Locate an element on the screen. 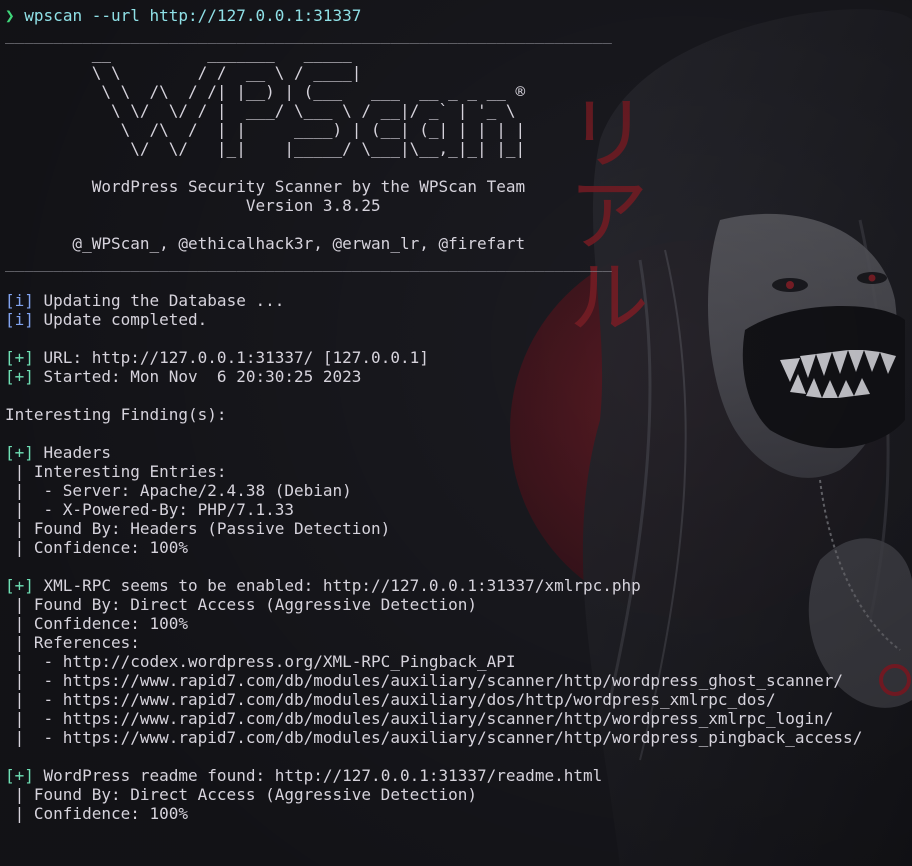 The image size is (912, 866). prompt-chevron-icon: ❯ is located at coordinates (10, 15).